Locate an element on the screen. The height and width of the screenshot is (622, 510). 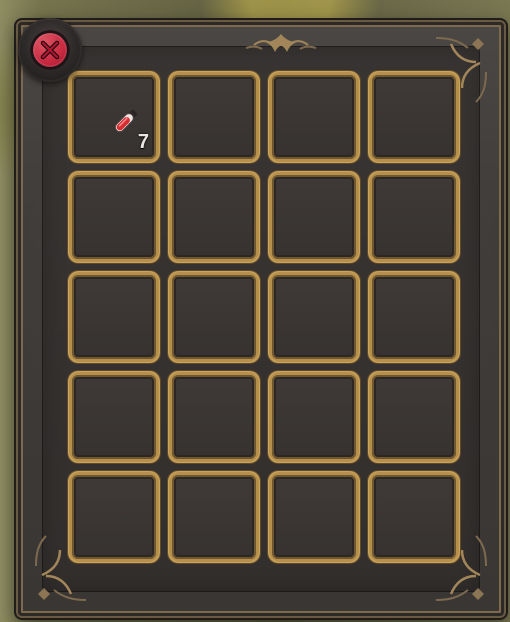
crest-ornament is located at coordinates (281, 43).